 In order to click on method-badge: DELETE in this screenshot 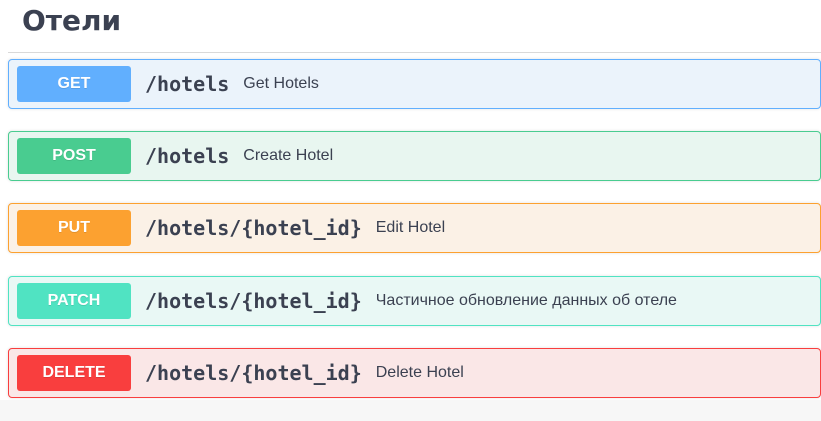, I will do `click(74, 373)`.